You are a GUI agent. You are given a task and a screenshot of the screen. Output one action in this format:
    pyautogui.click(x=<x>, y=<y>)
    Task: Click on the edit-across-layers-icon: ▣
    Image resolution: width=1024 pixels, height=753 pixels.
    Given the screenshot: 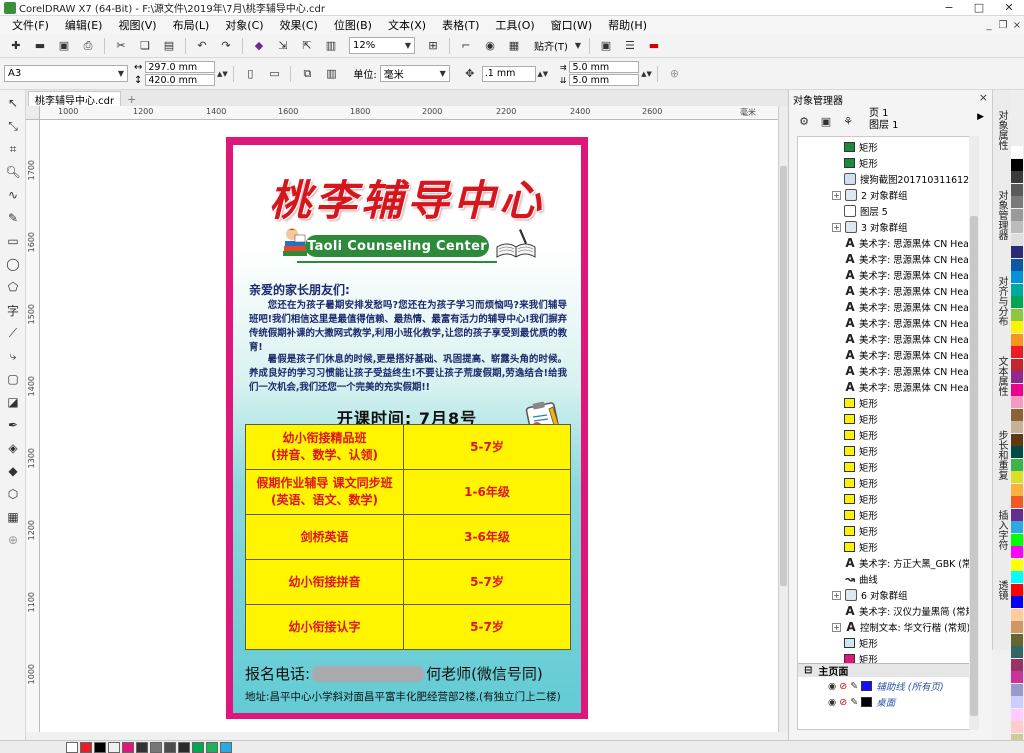 What is the action you would take?
    pyautogui.click(x=826, y=121)
    